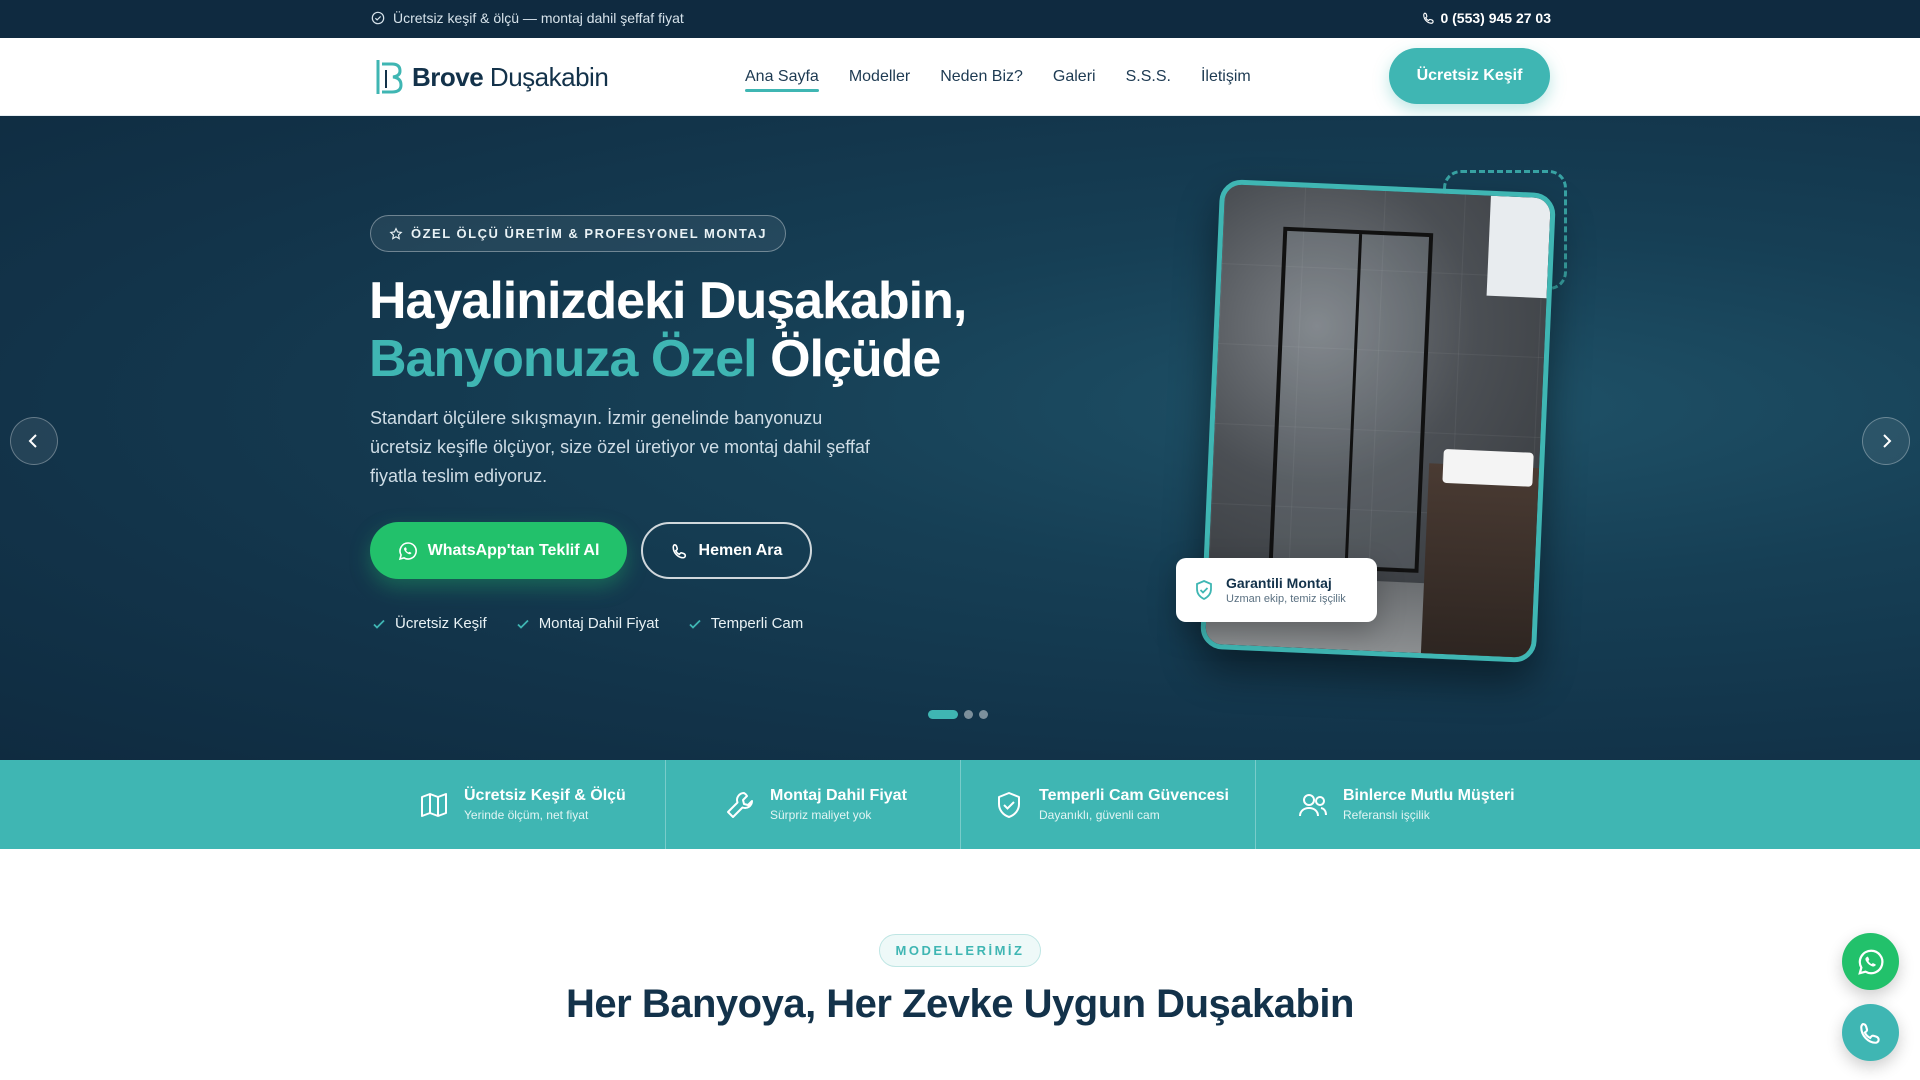 This screenshot has width=1920, height=1080. Describe the element at coordinates (563, 359) in the screenshot. I see `hero-title-accent: Banyonuza Özel` at that location.